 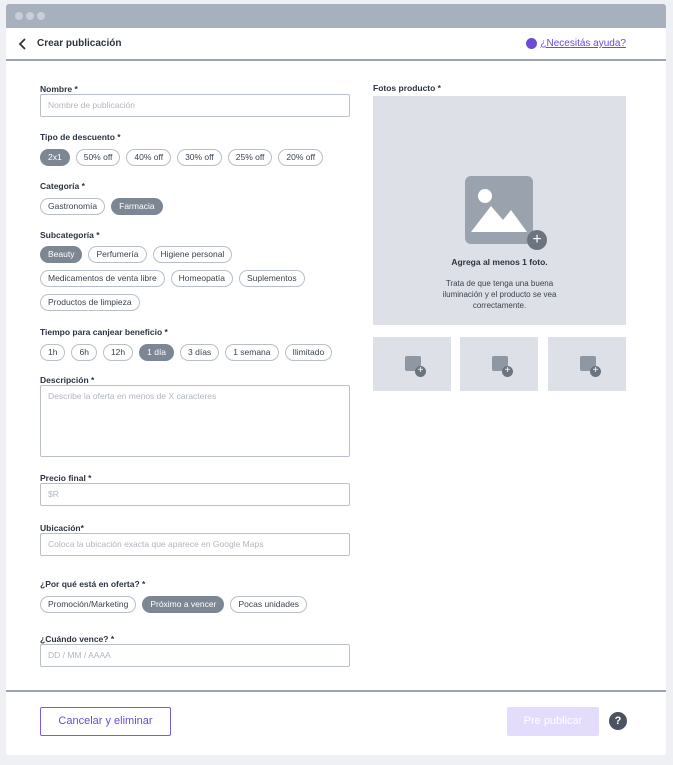 I want to click on help-link: ¿Necesitás ayuda?, so click(x=583, y=43).